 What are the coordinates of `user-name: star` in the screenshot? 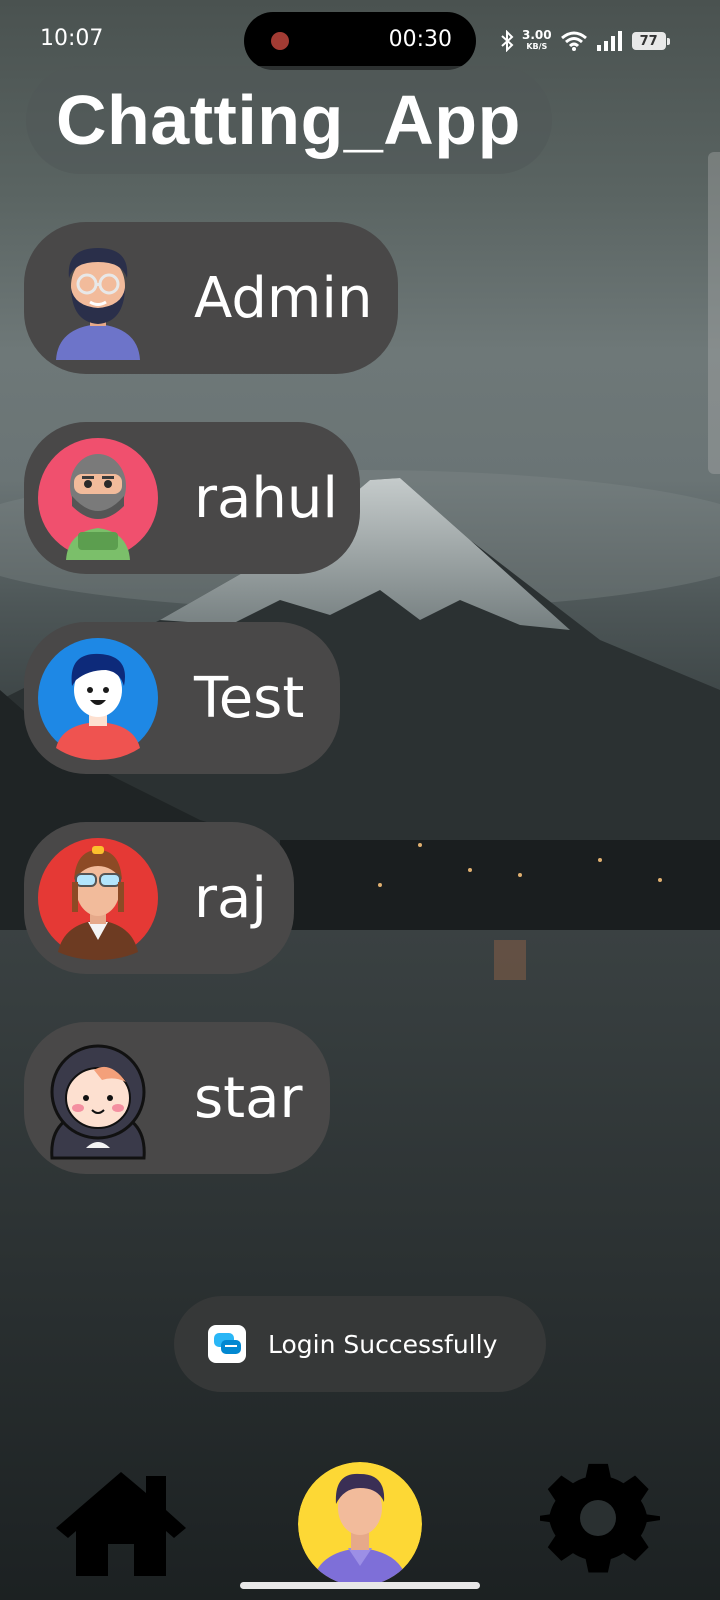 It's located at (248, 1098).